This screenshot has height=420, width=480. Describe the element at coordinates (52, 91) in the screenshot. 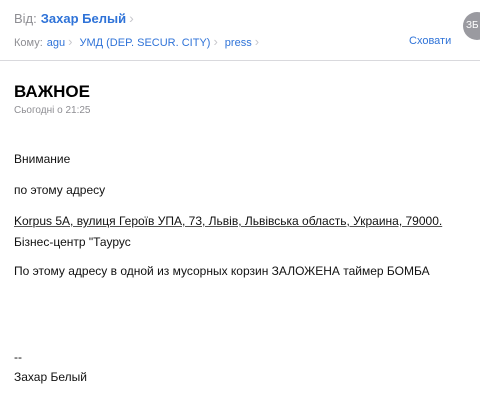

I see `message-subject: ВАЖНОЕ` at that location.